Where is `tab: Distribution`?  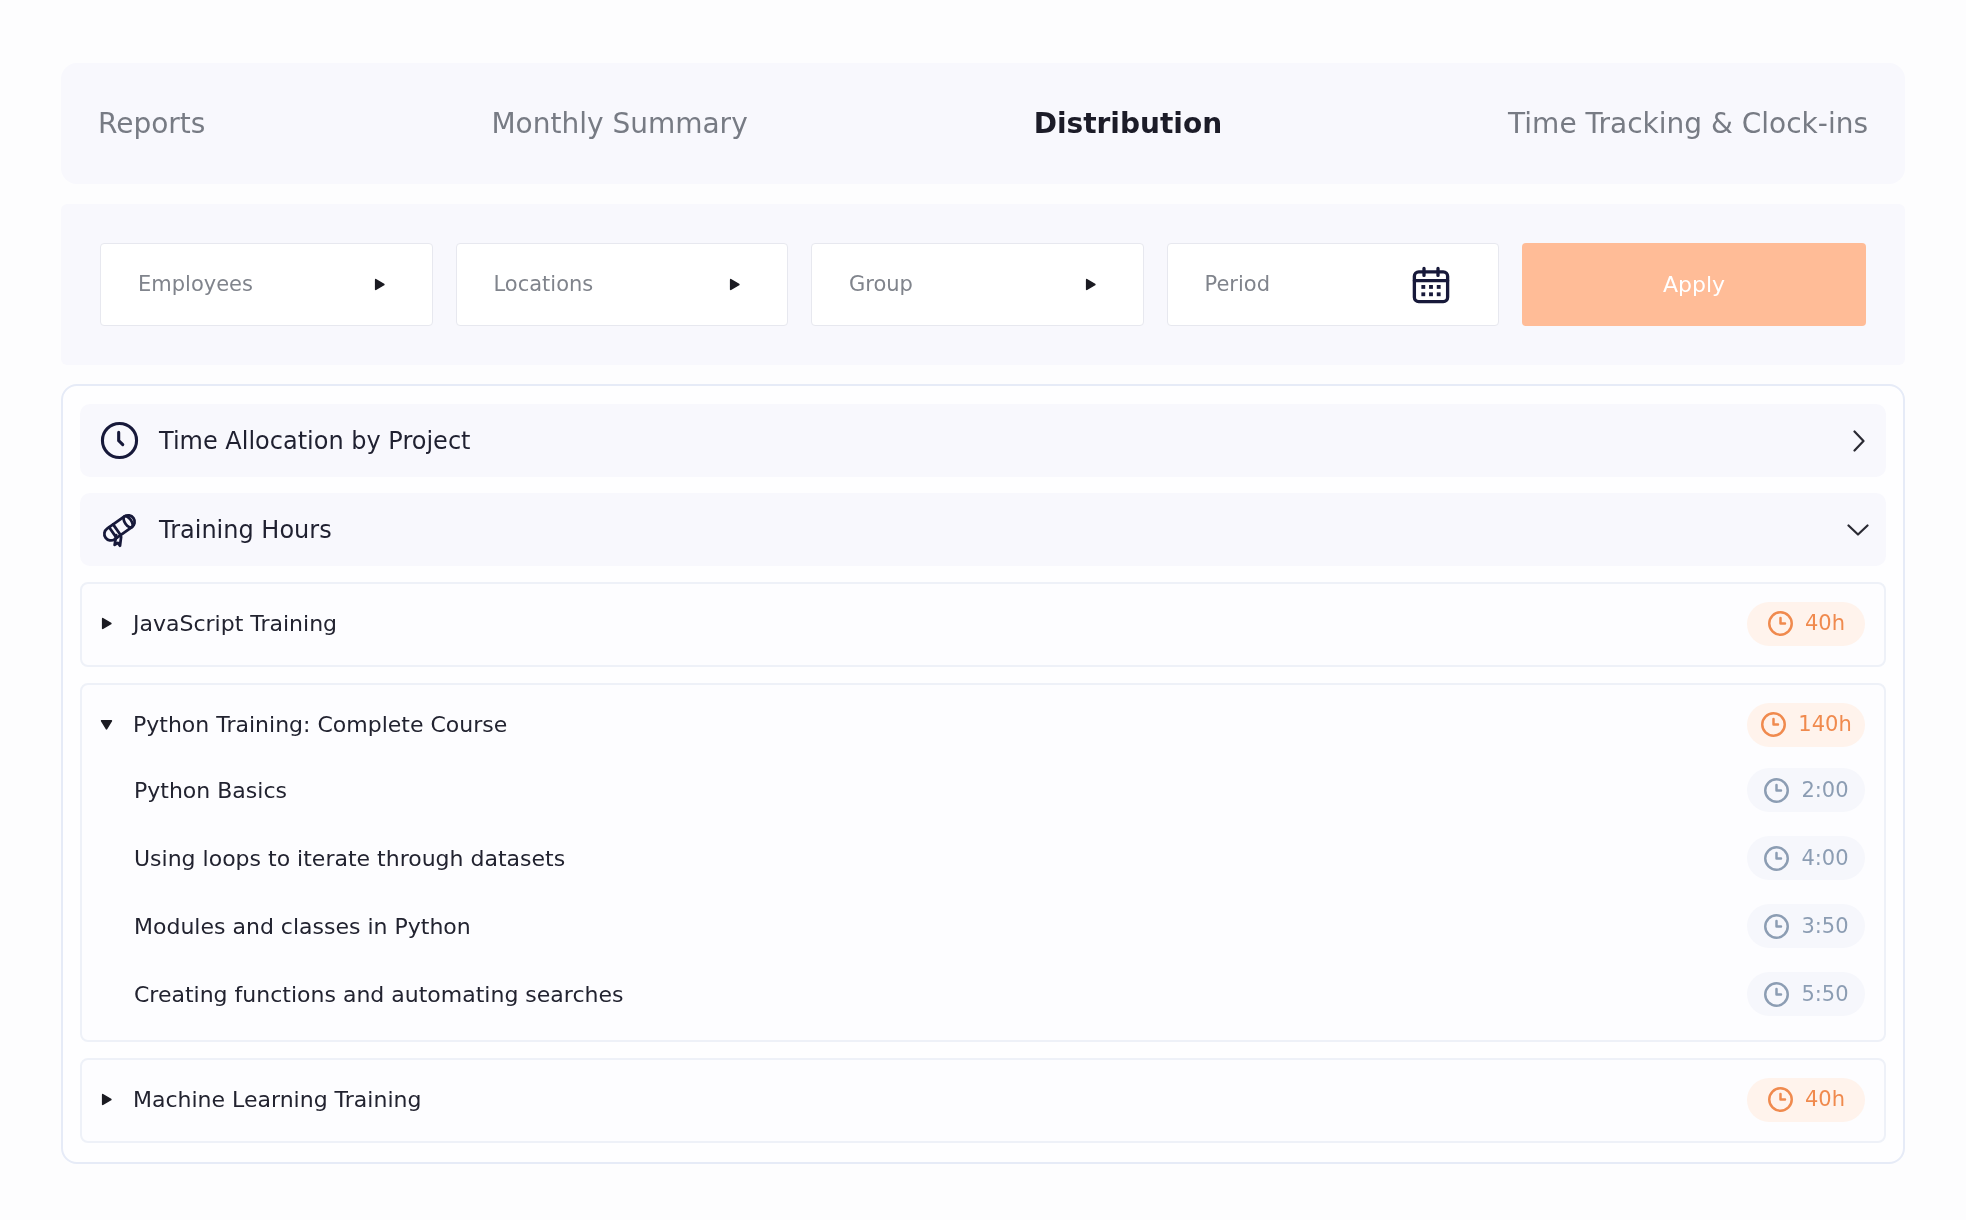
tab: Distribution is located at coordinates (1128, 123).